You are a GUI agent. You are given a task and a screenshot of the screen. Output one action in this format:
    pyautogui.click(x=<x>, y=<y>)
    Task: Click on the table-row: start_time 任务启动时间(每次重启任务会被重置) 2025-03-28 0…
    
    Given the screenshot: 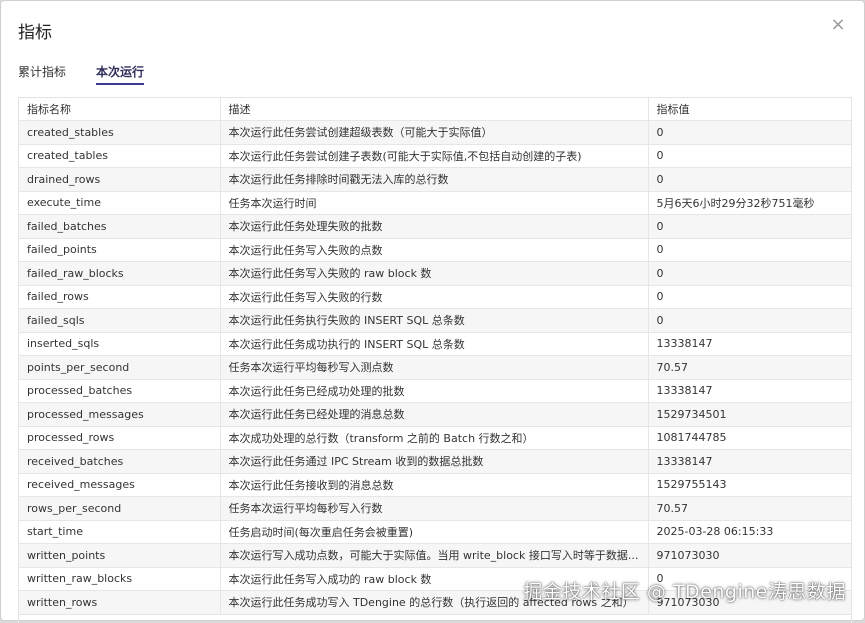 What is the action you would take?
    pyautogui.click(x=435, y=532)
    